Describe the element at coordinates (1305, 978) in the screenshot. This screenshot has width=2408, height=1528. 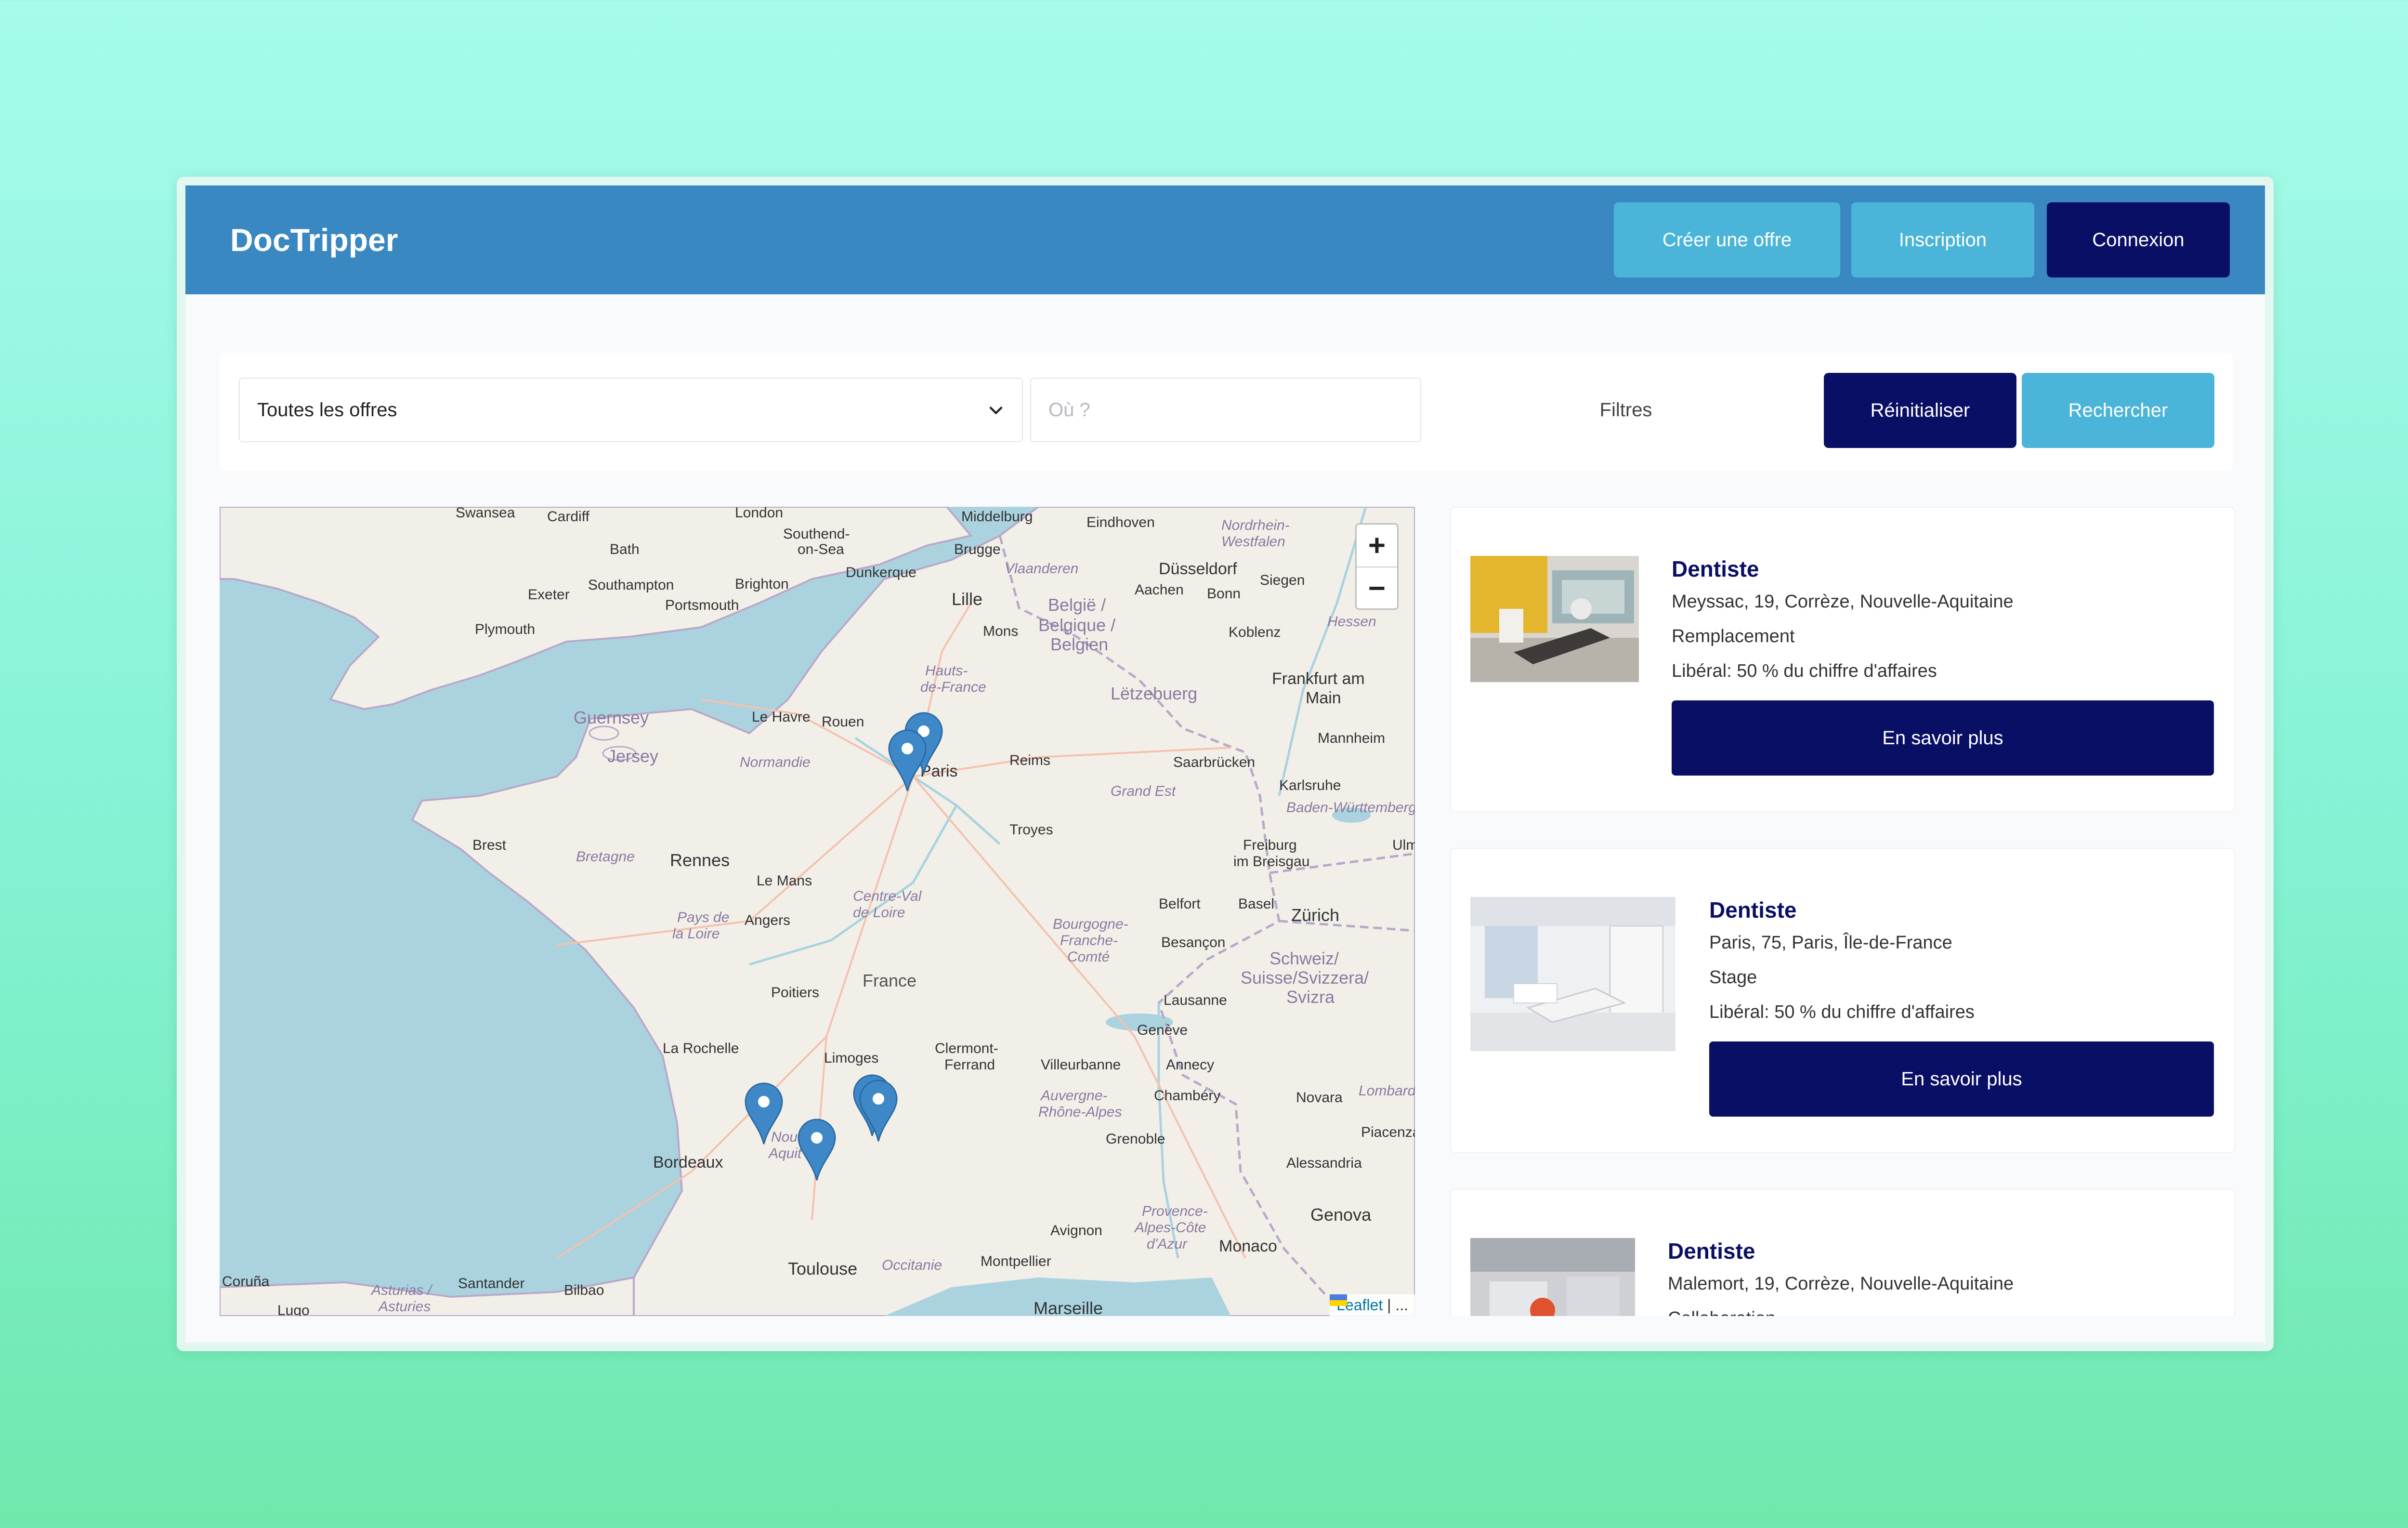
I see `map-label: Suisse/Svizzera/` at that location.